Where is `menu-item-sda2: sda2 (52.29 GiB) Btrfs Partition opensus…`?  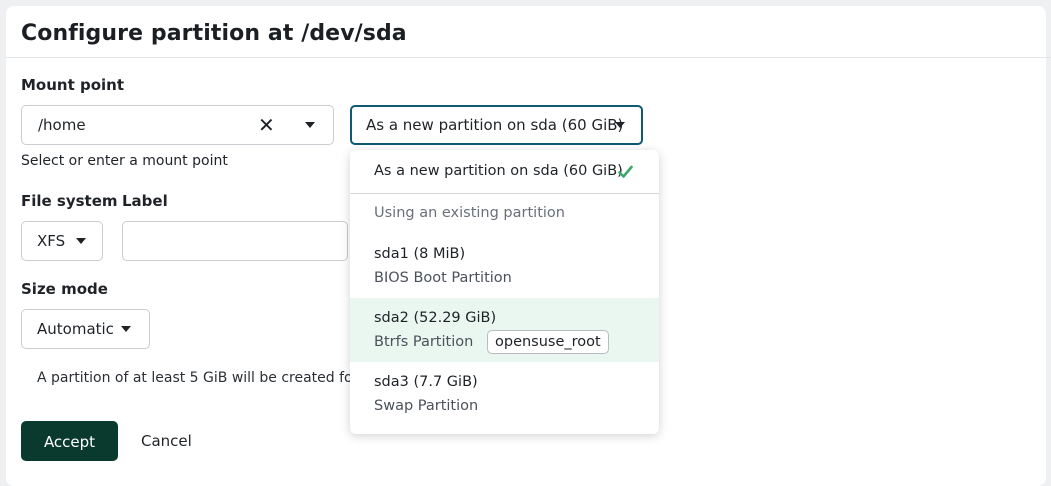 menu-item-sda2: sda2 (52.29 GiB) Btrfs Partition opensus… is located at coordinates (504, 330).